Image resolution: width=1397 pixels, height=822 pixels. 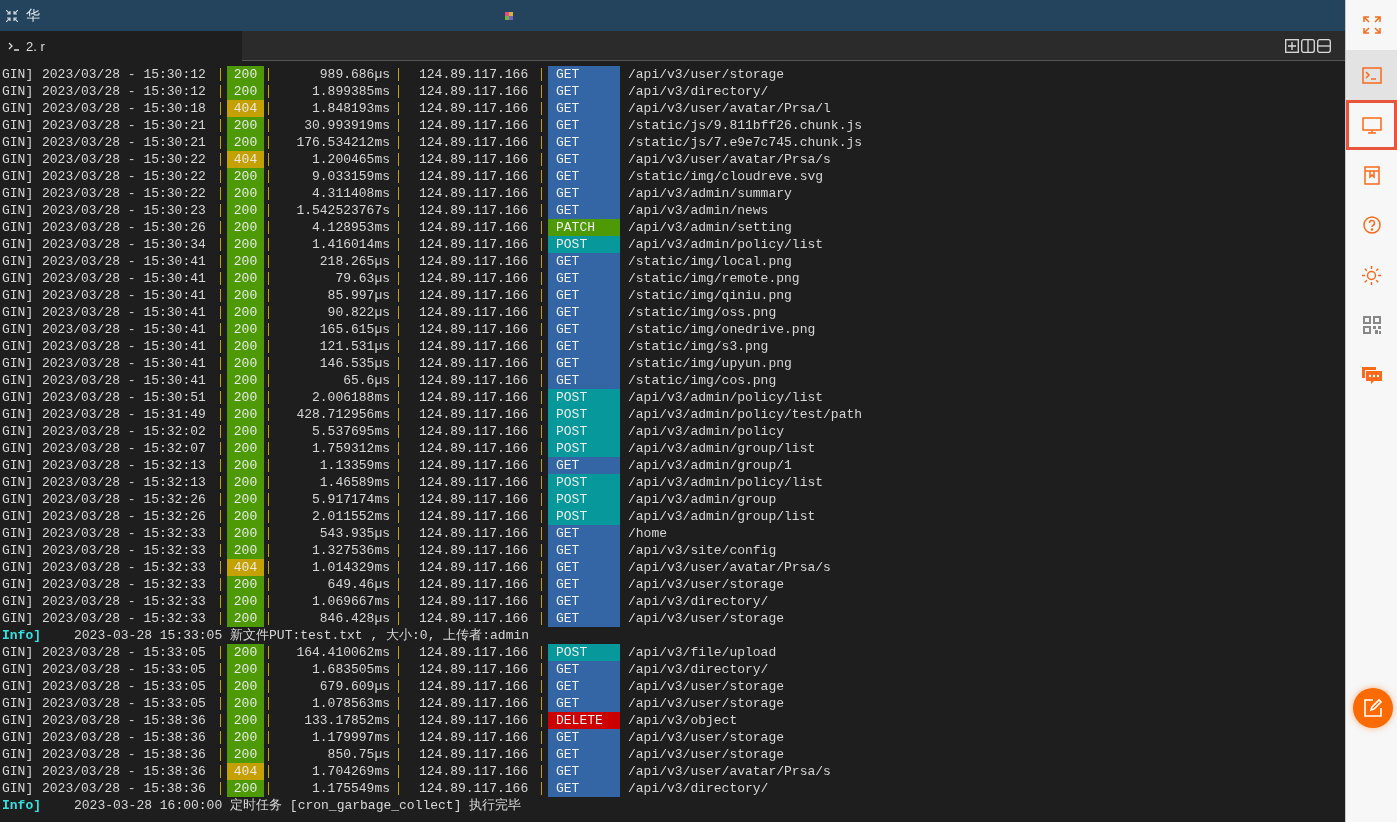 I want to click on monitor-icon, so click(x=1371, y=125).